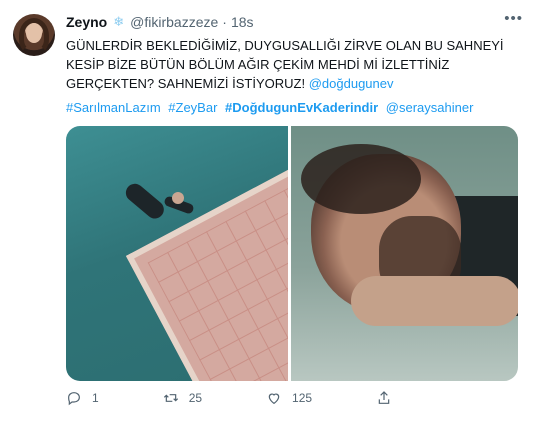 The image size is (549, 422). Describe the element at coordinates (361, 179) in the screenshot. I see `man-hair` at that location.